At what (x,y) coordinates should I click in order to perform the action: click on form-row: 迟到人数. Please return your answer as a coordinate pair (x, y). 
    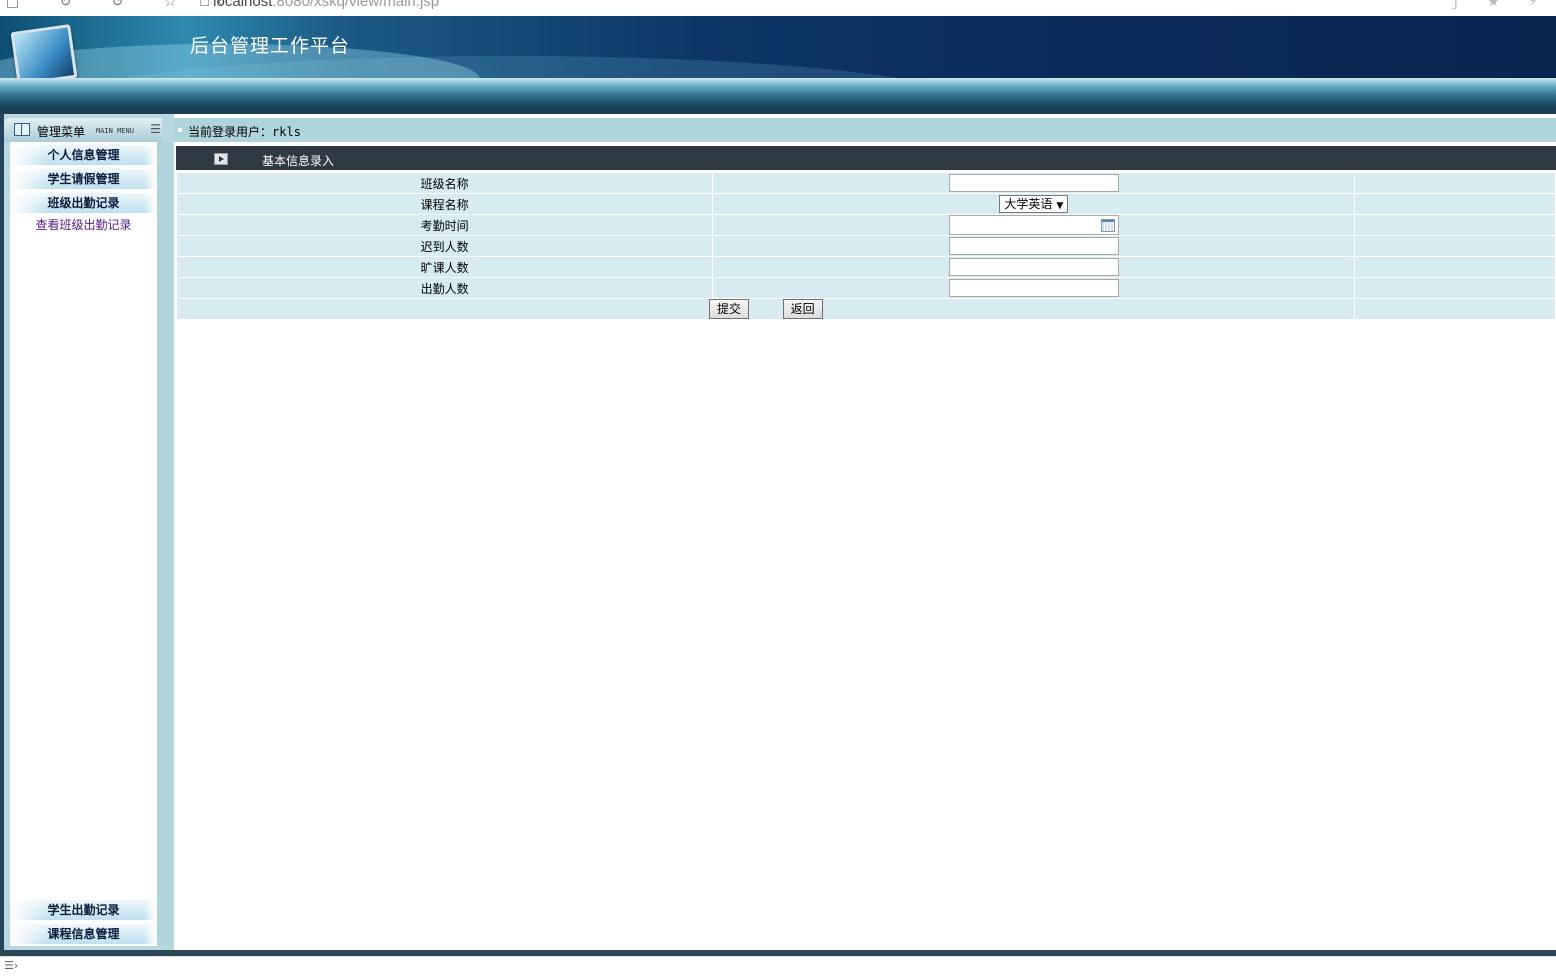
    Looking at the image, I should click on (865, 246).